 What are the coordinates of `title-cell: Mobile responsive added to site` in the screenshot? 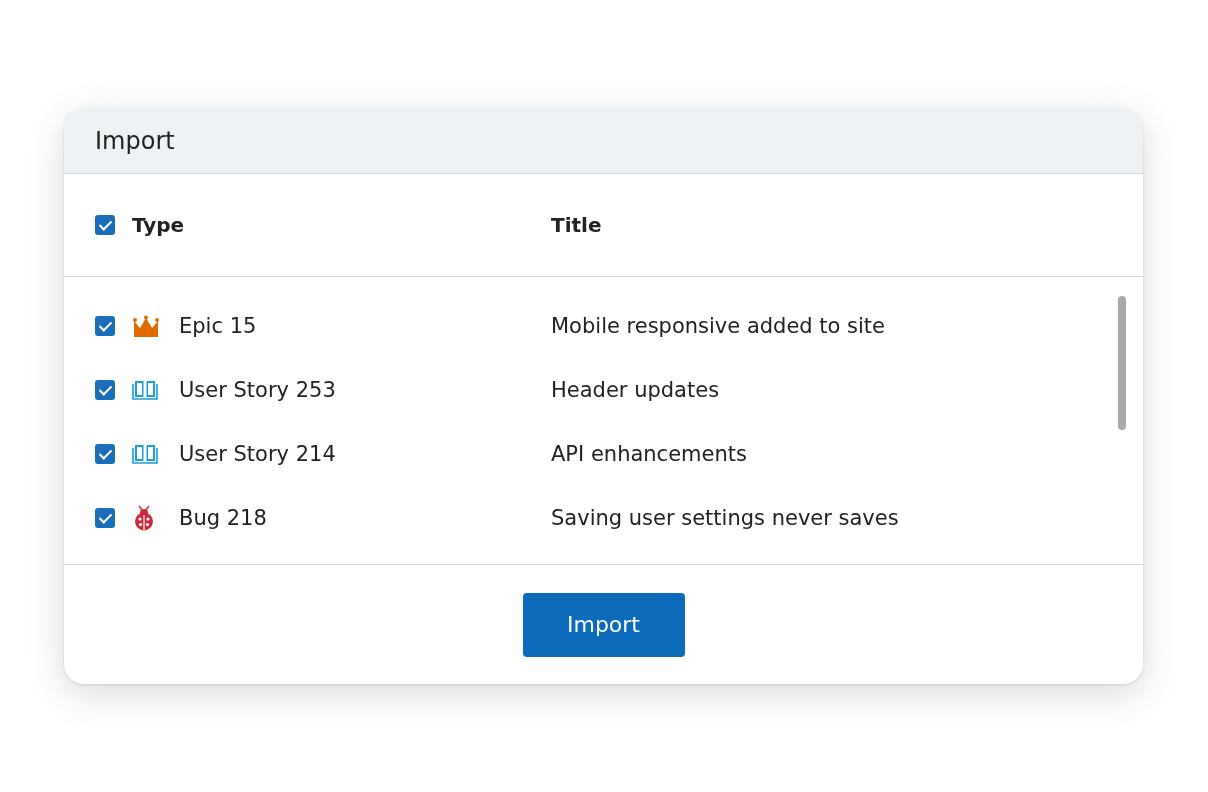 It's located at (718, 326).